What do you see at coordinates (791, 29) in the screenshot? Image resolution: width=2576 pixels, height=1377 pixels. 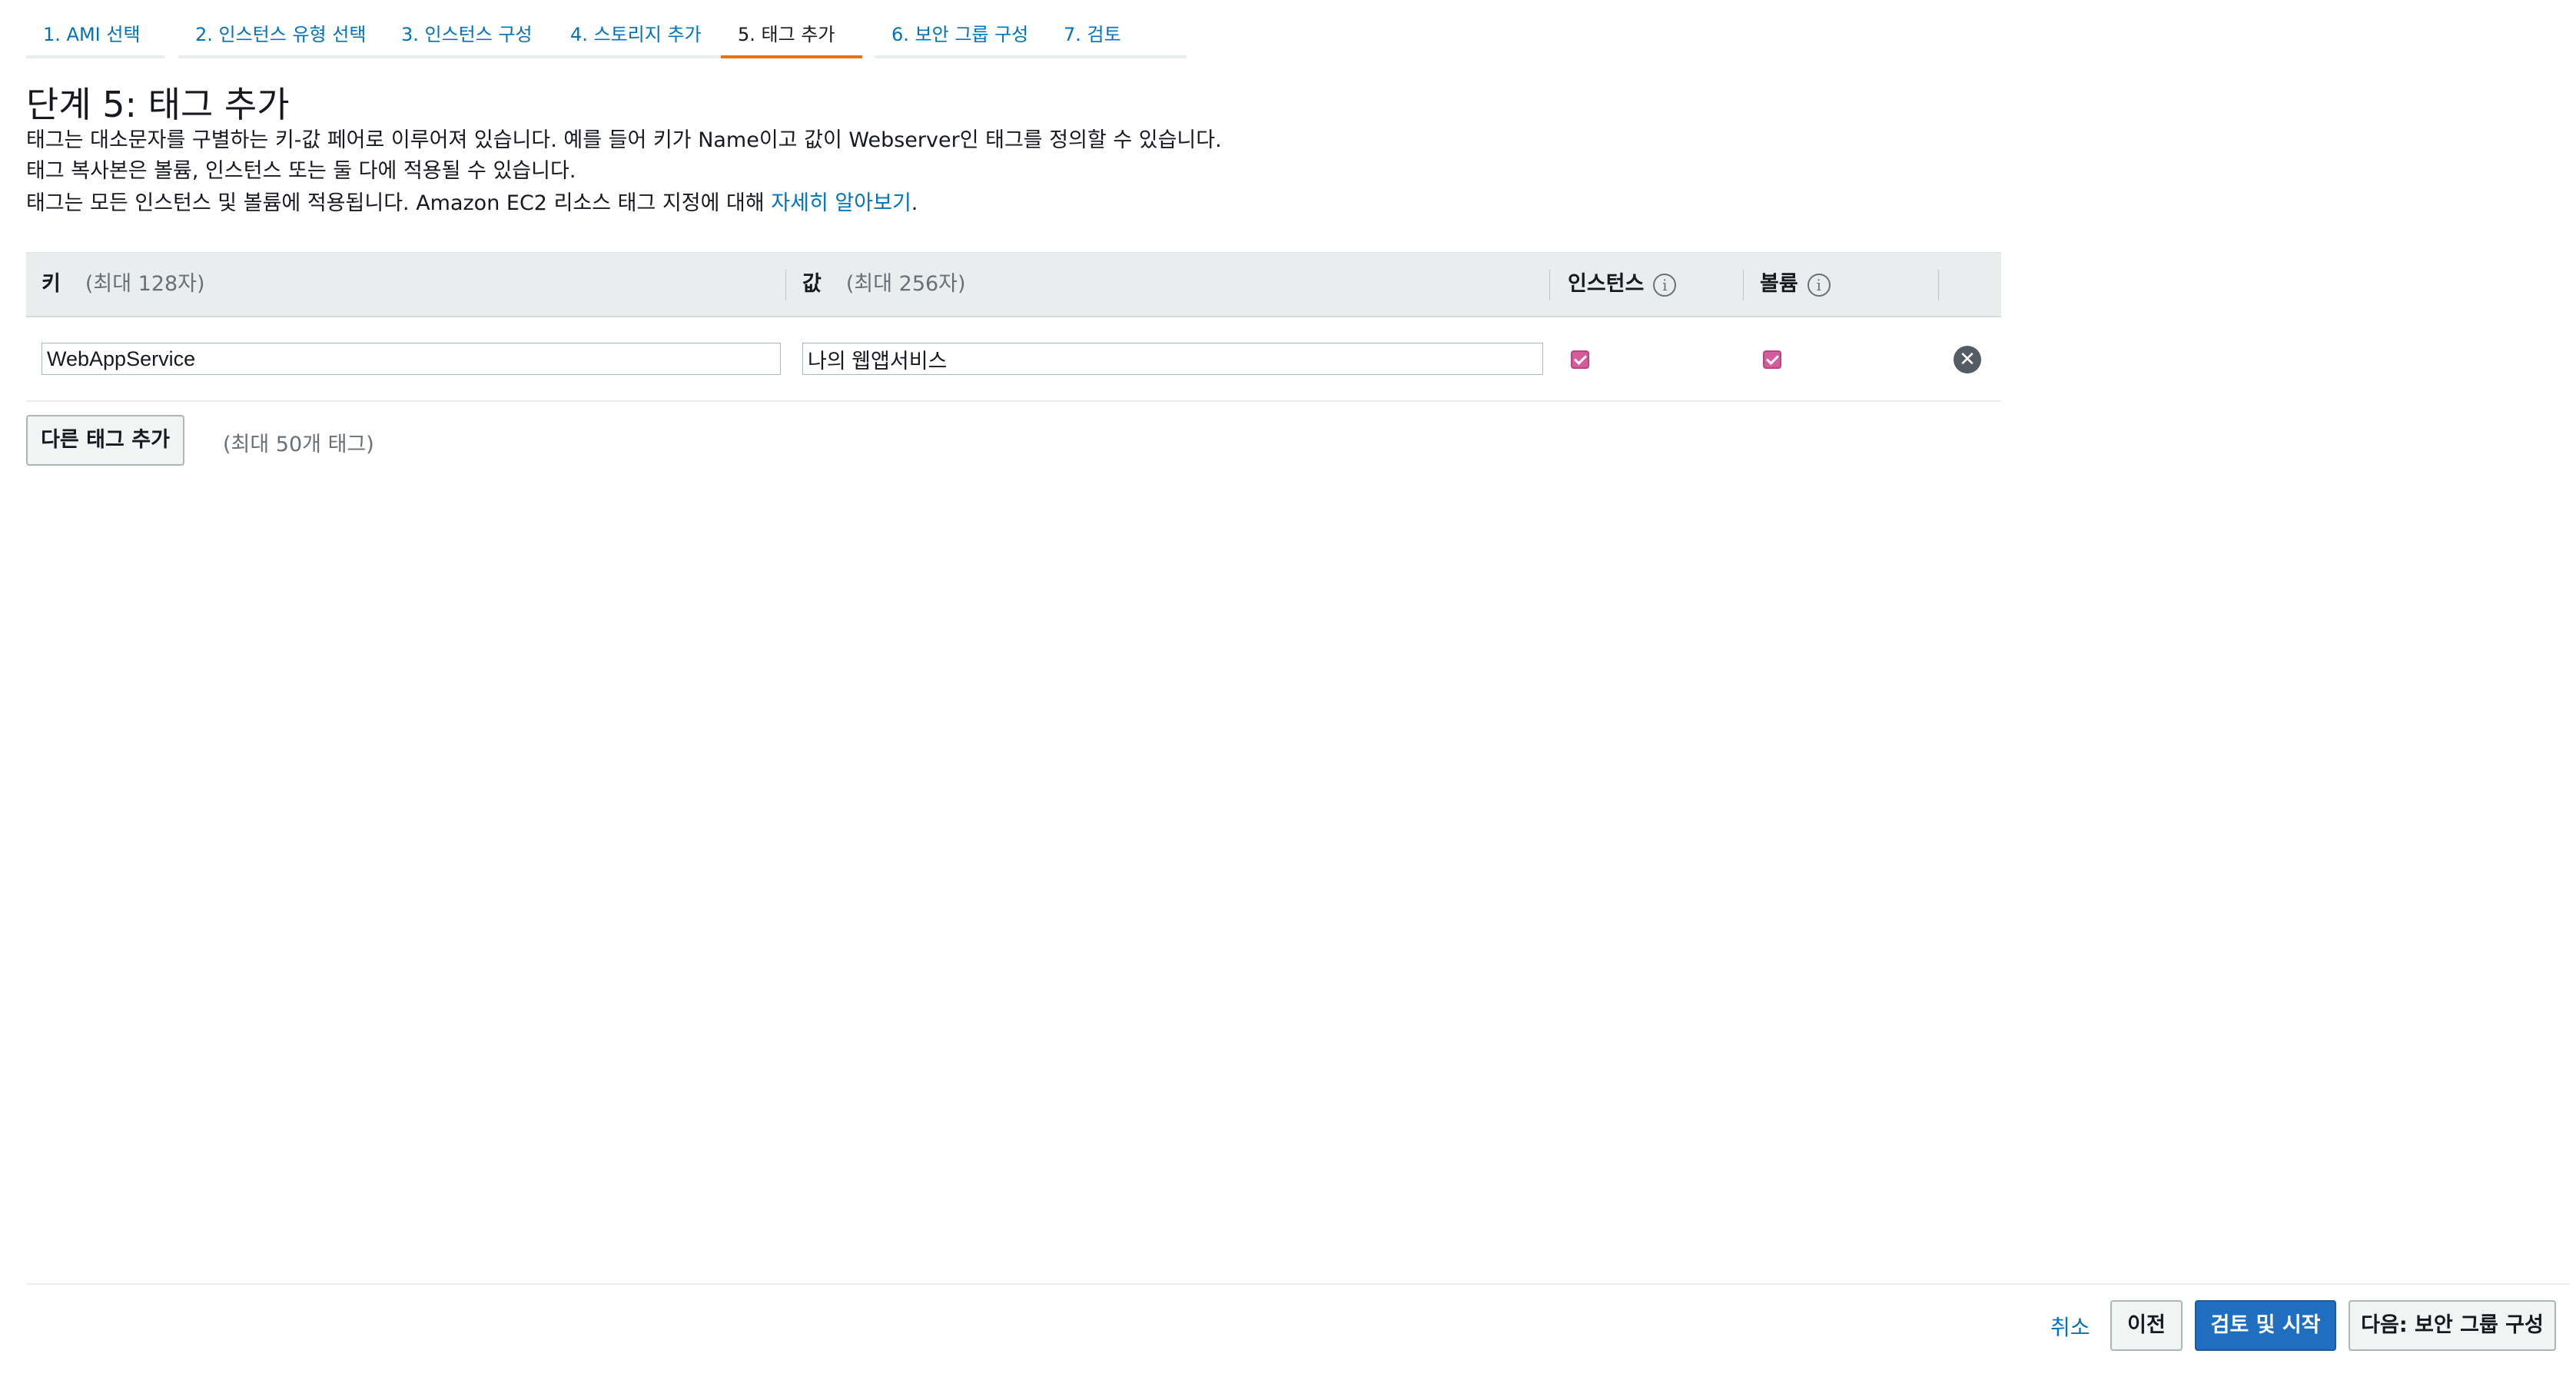 I see `tab-add-tags: 5. 태그 추가` at bounding box center [791, 29].